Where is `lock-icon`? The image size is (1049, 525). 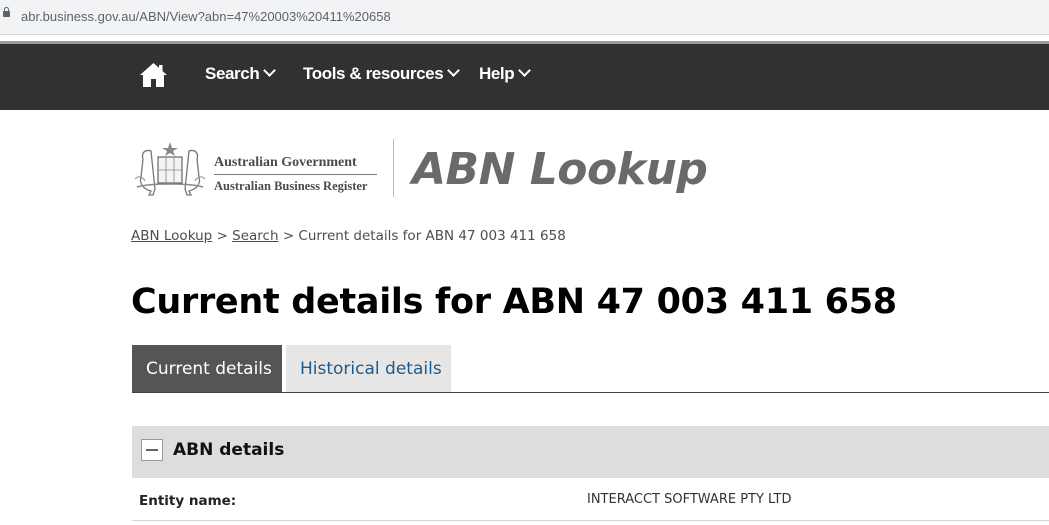 lock-icon is located at coordinates (6, 12).